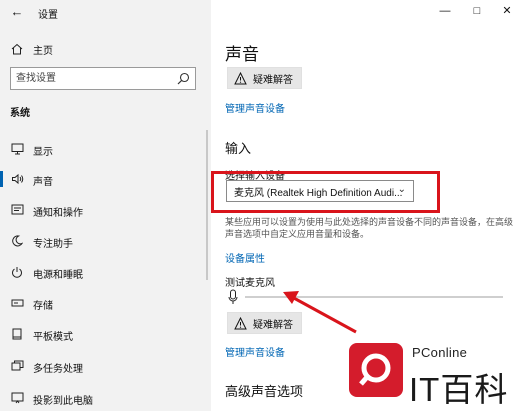 The image size is (524, 411). Describe the element at coordinates (250, 283) in the screenshot. I see `test-microphone-label: 测试麦克风` at that location.